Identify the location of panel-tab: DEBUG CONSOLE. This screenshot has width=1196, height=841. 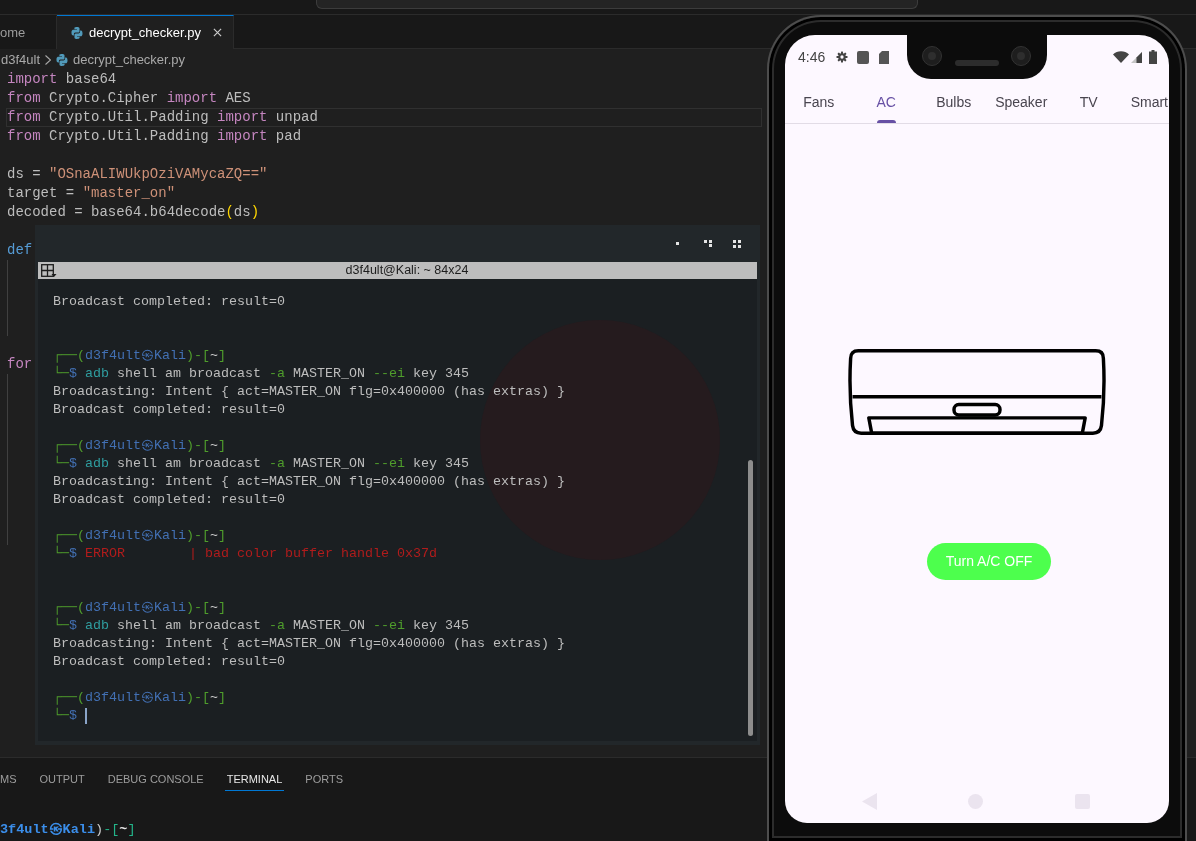
(155, 780).